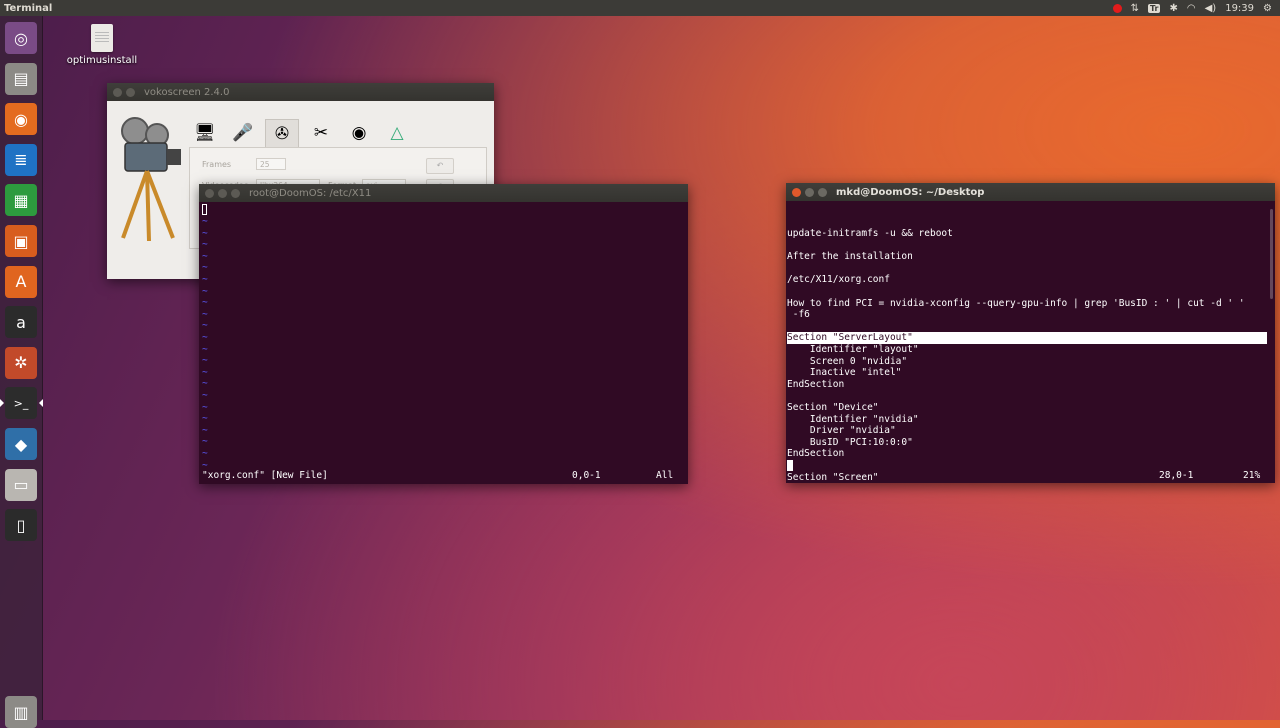  I want to click on terminal-line: -f6, so click(798, 315).